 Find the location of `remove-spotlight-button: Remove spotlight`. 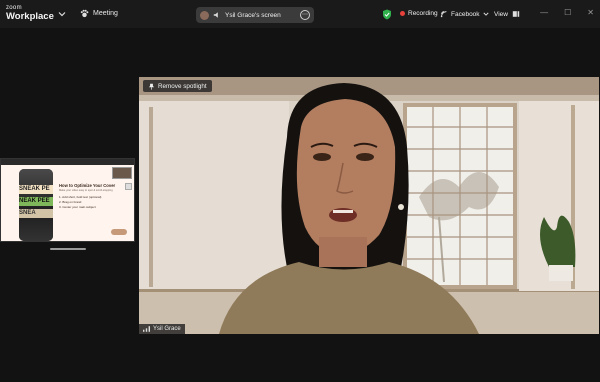

remove-spotlight-button: Remove spotlight is located at coordinates (177, 86).